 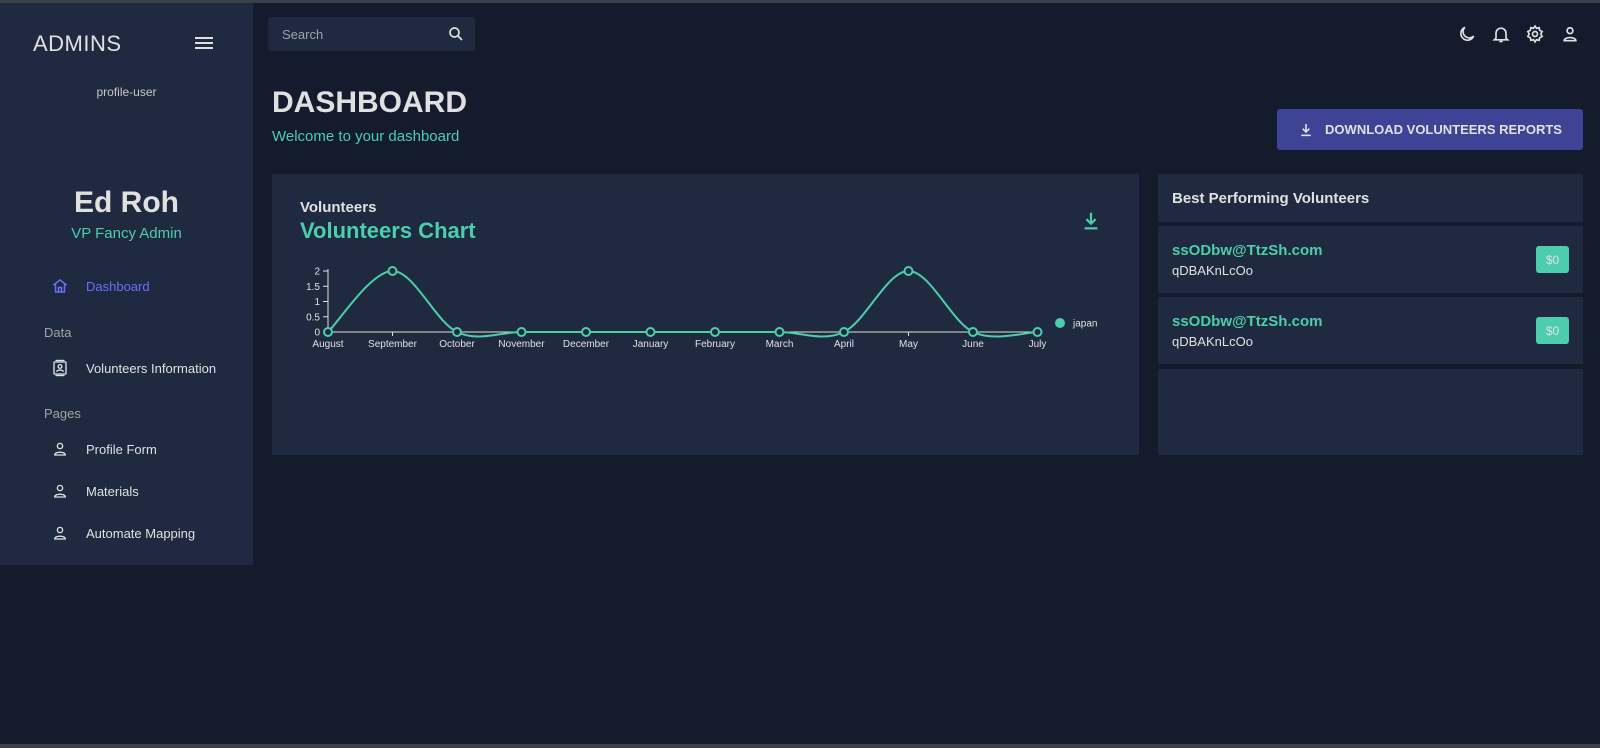 I want to click on best-performing-title: Best Performing Volunteers, so click(x=1271, y=198).